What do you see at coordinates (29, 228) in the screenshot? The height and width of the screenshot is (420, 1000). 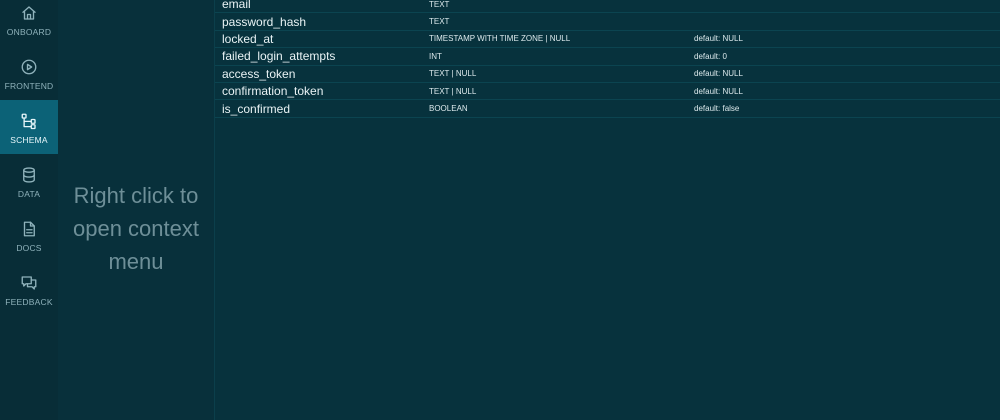 I see `document-icon` at bounding box center [29, 228].